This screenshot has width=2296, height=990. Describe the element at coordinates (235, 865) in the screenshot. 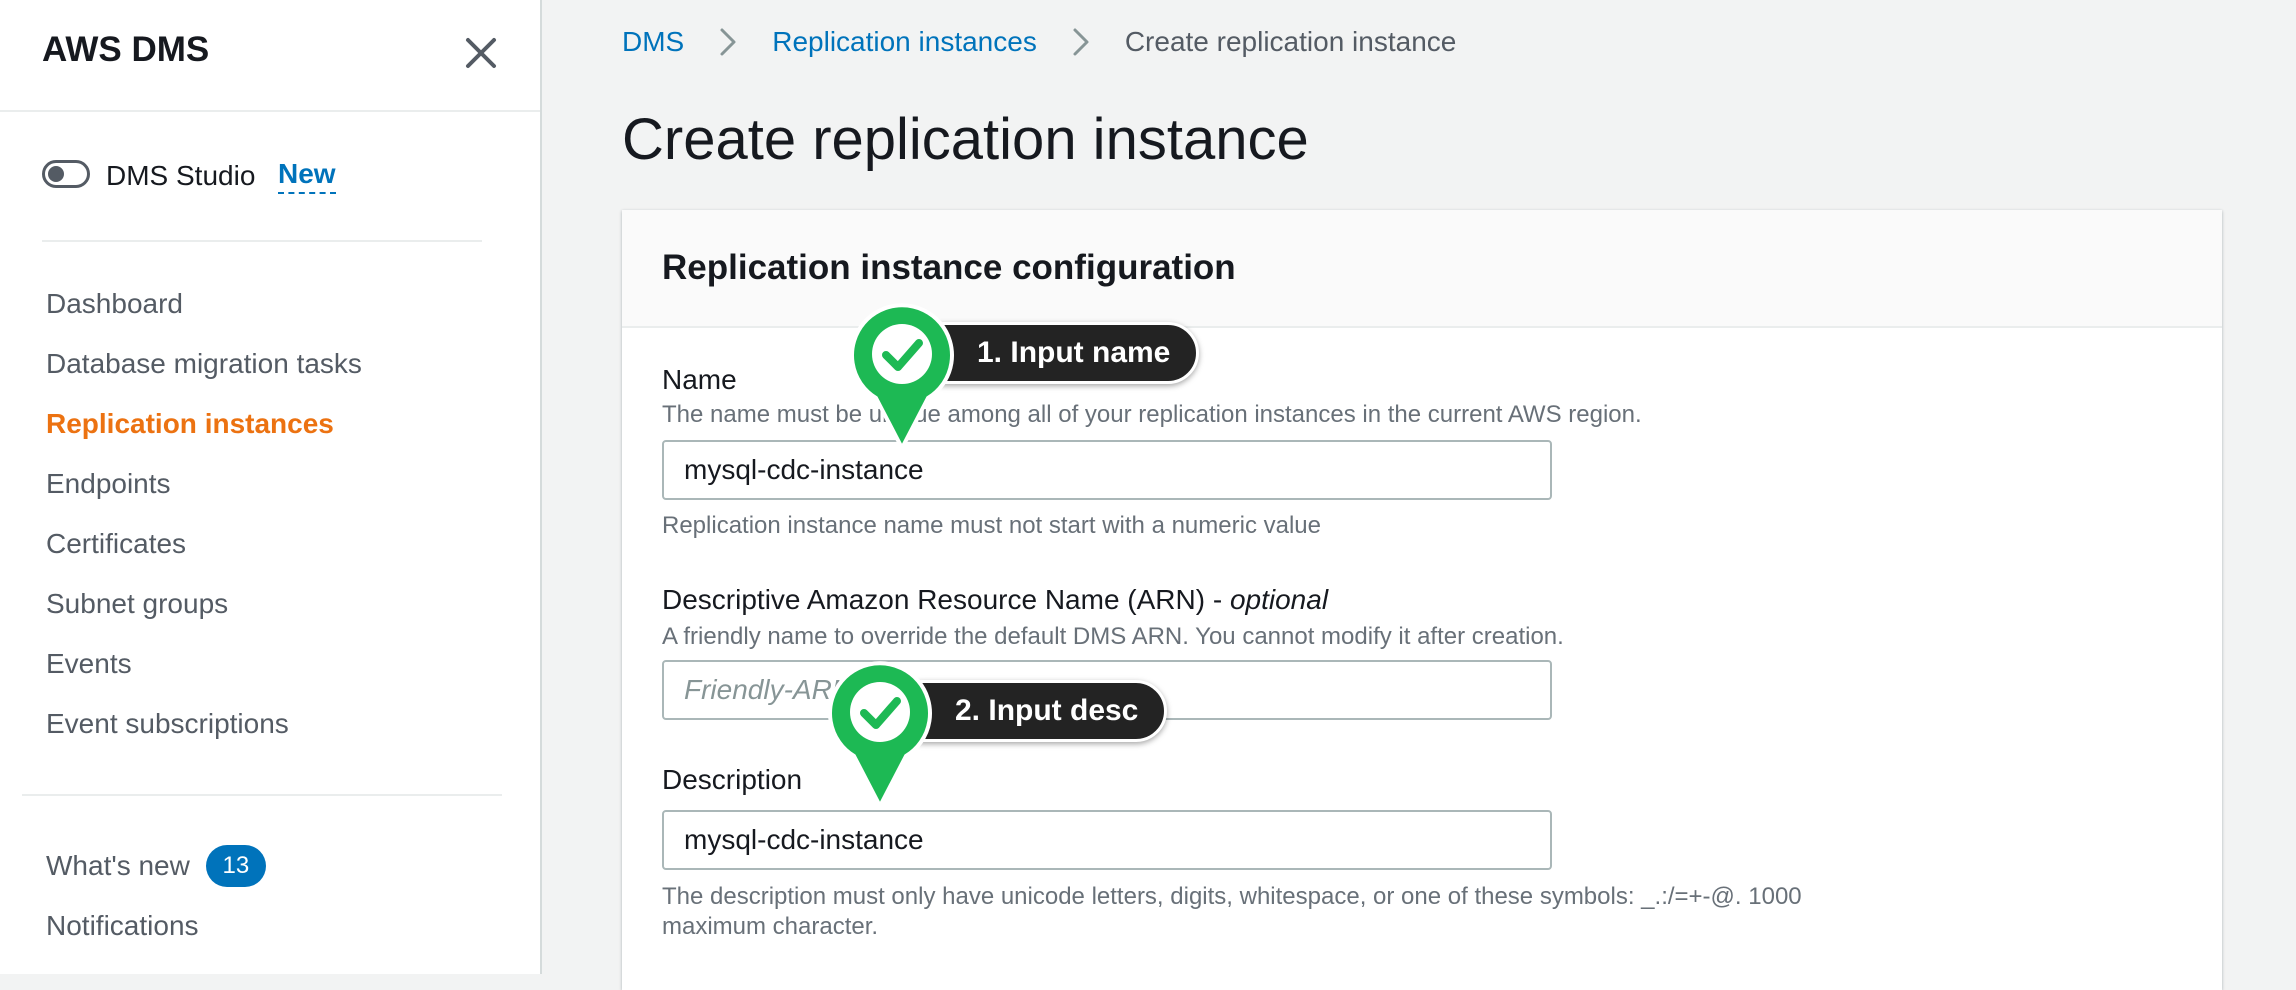

I see `whats-new-count-badge: 13` at that location.